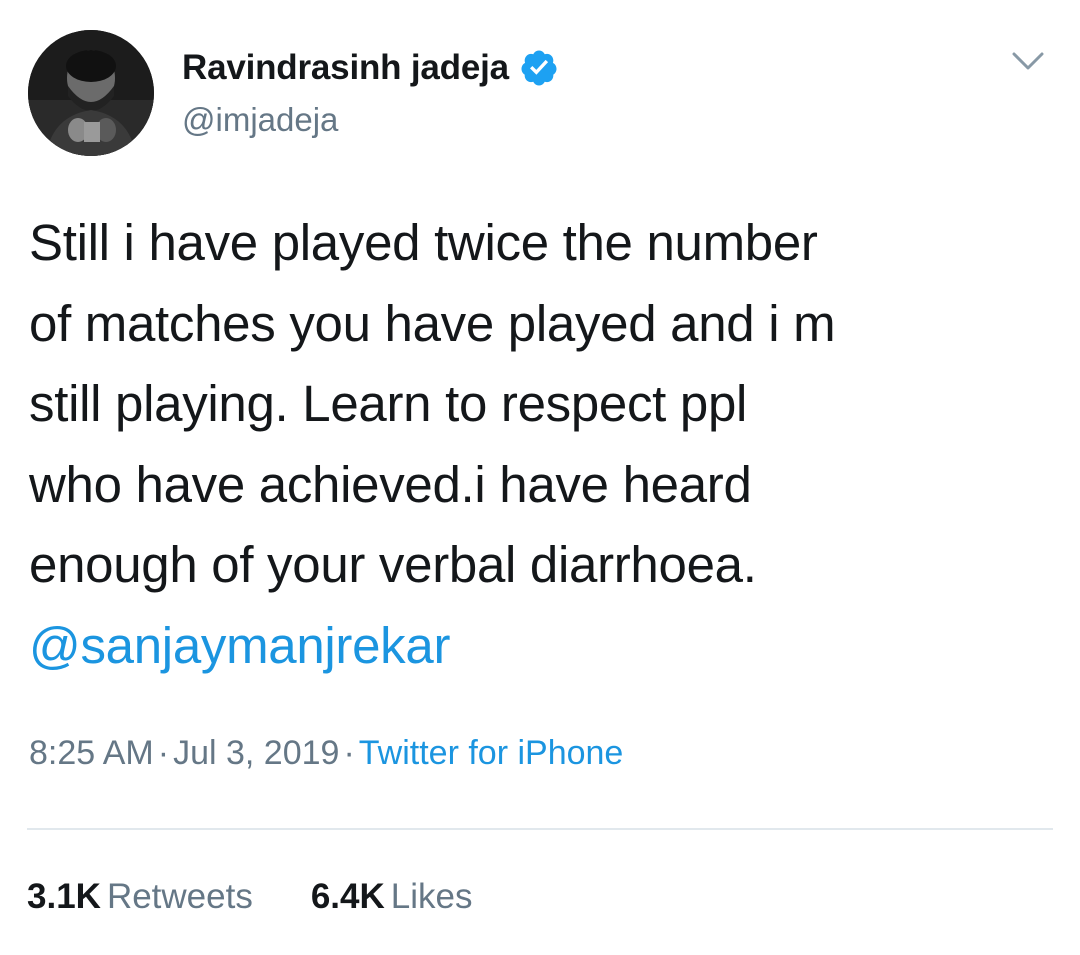 The height and width of the screenshot is (955, 1080). I want to click on tweet-time: 8:25 AM, so click(91, 753).